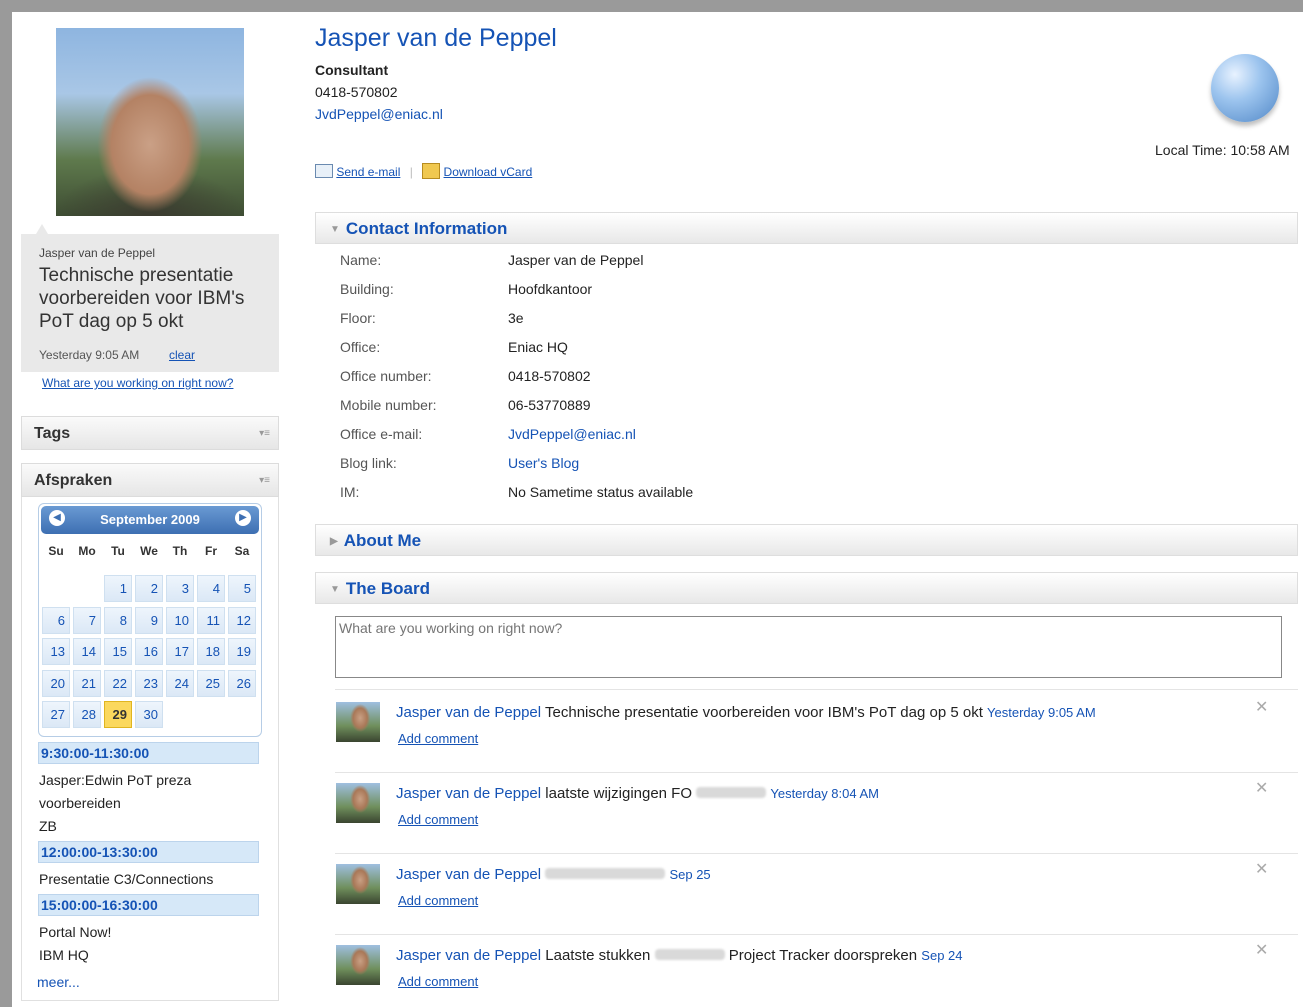  Describe the element at coordinates (87, 651) in the screenshot. I see `calendar-day: 14` at that location.